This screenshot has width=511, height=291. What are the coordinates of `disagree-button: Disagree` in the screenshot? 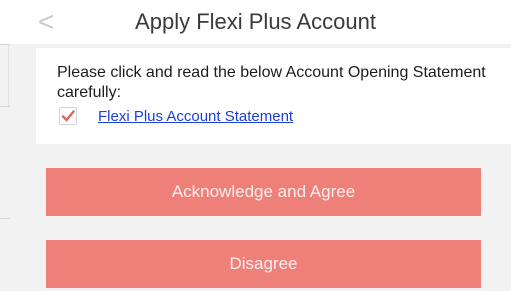 It's located at (263, 264).